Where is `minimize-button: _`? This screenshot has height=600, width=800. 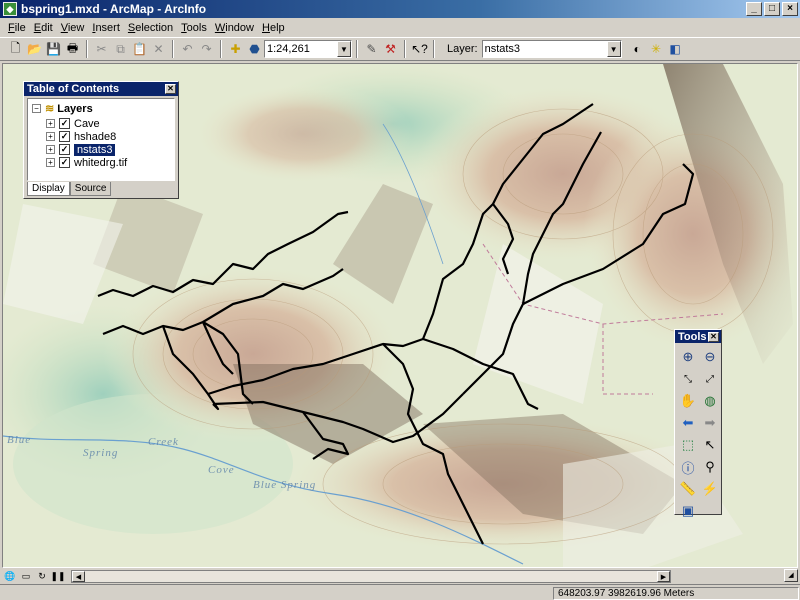
minimize-button: _ is located at coordinates (754, 9).